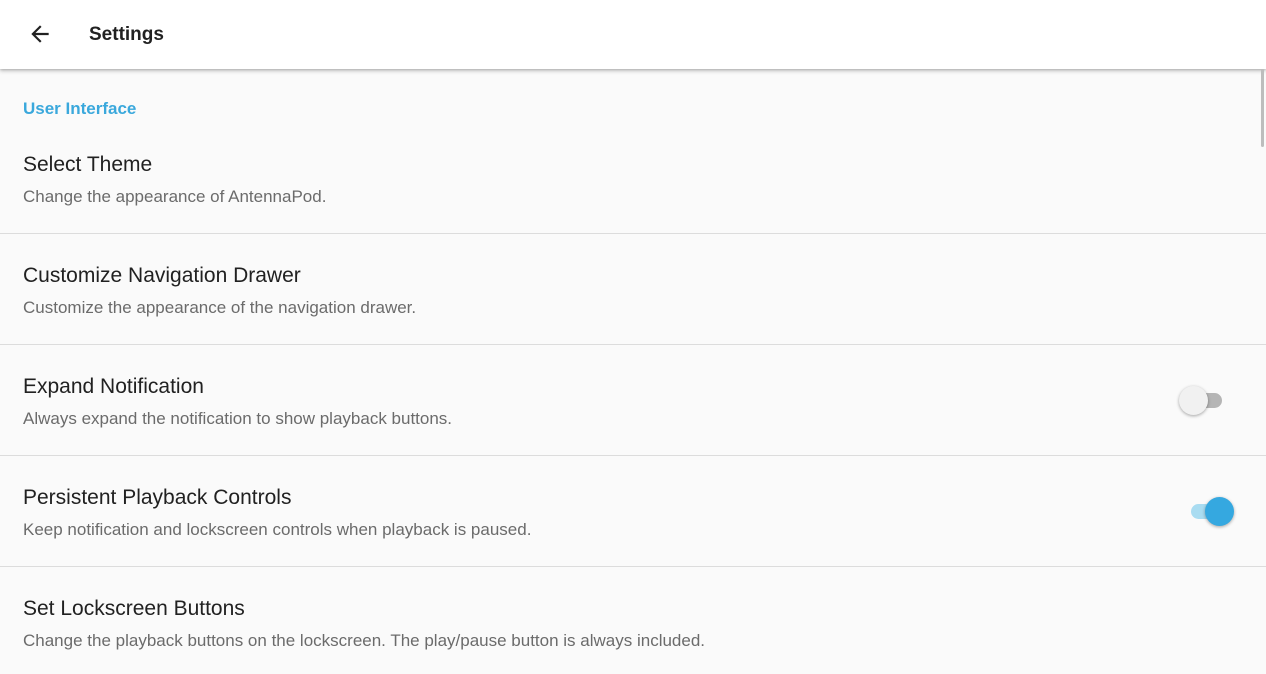 This screenshot has width=1266, height=674. What do you see at coordinates (175, 196) in the screenshot?
I see `pref-summary: Change the appearance of AntennaPod.` at bounding box center [175, 196].